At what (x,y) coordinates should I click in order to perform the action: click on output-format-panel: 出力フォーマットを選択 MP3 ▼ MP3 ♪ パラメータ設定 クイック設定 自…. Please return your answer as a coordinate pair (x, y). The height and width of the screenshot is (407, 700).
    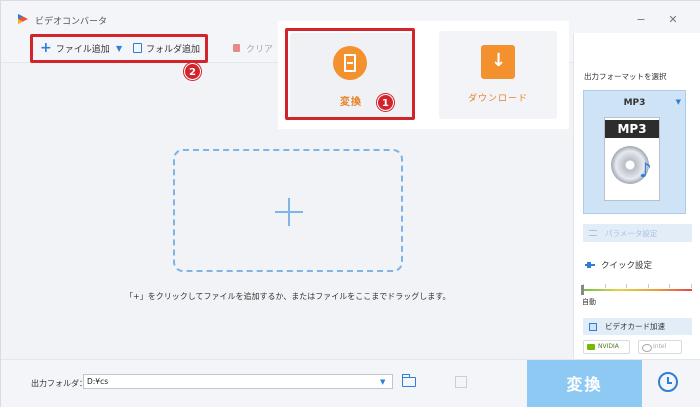
    Looking at the image, I should click on (636, 196).